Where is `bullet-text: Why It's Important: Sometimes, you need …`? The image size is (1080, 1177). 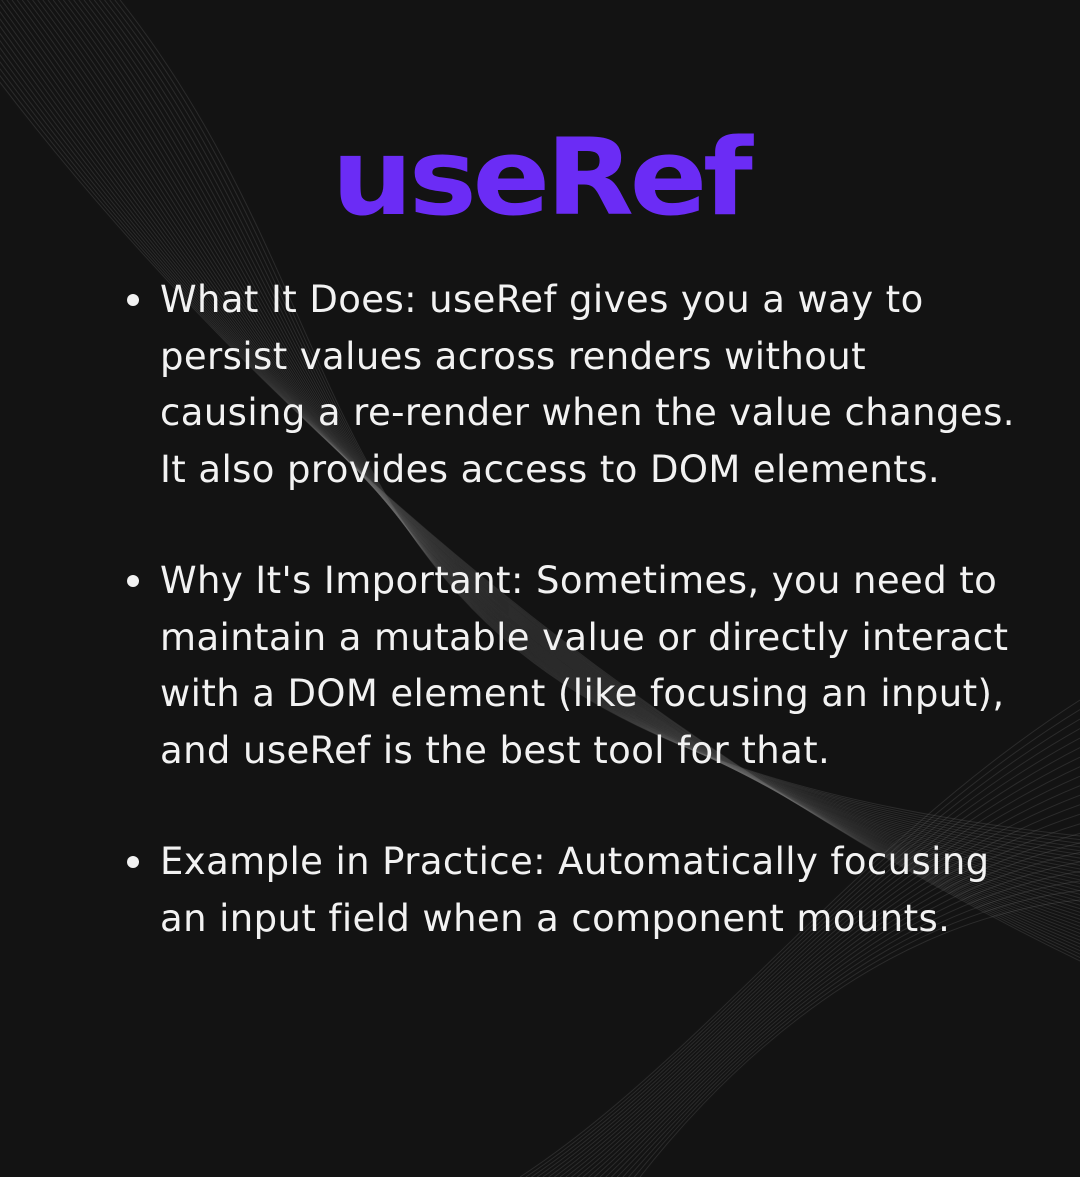 bullet-text: Why It's Important: Sometimes, you need … is located at coordinates (584, 665).